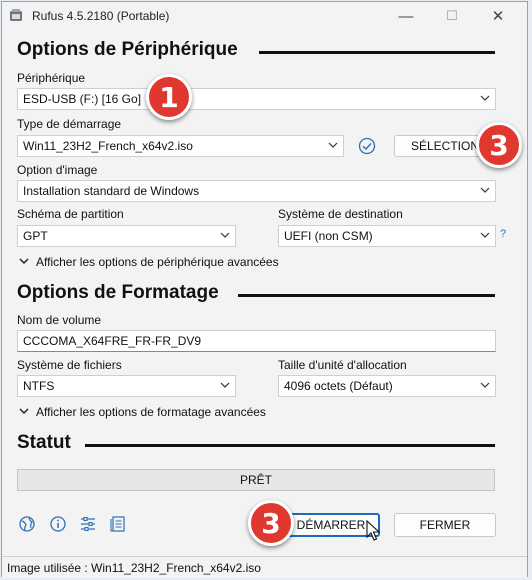  I want to click on boot-type-dropdown: Win11_23H2_French_x64v2.iso, so click(180, 146).